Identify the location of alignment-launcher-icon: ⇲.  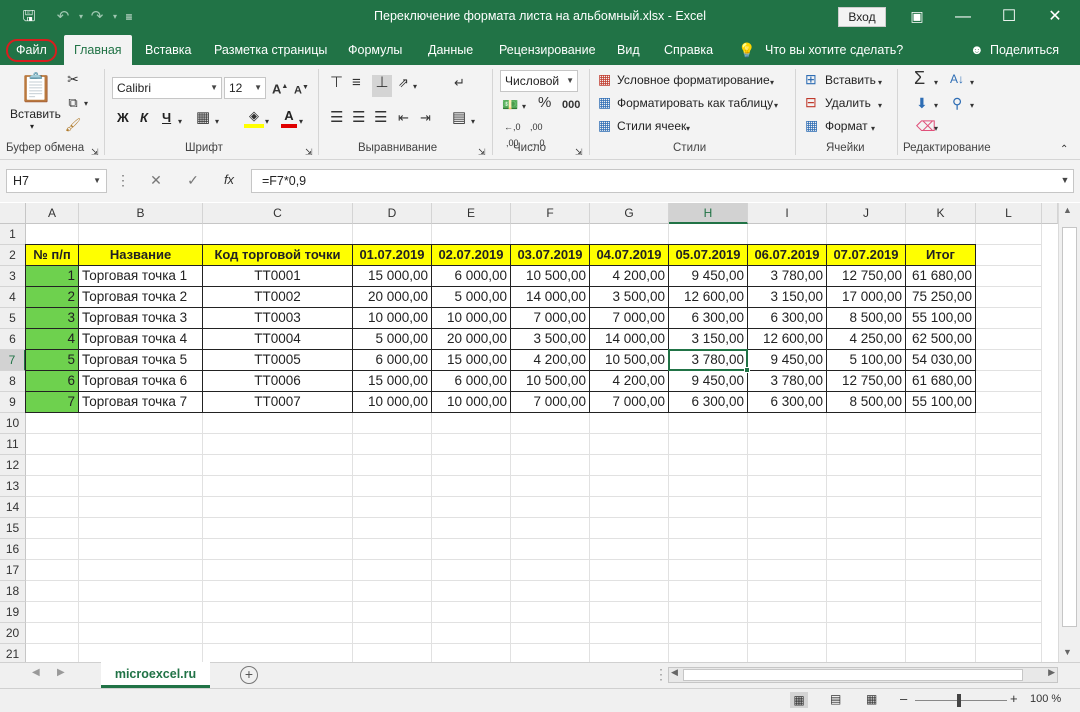
(482, 152).